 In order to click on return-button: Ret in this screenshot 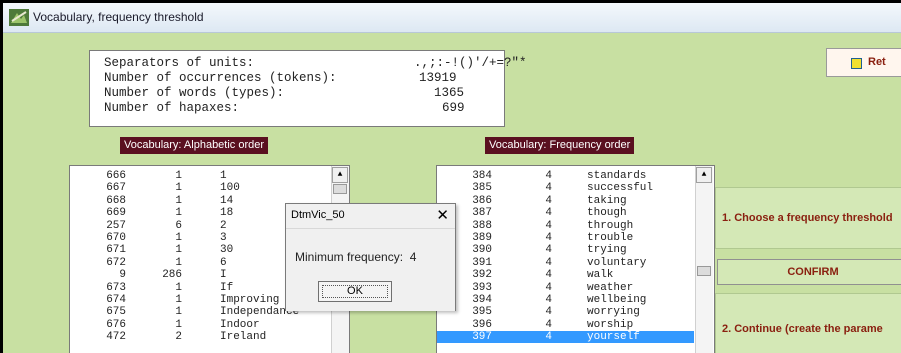, I will do `click(863, 62)`.